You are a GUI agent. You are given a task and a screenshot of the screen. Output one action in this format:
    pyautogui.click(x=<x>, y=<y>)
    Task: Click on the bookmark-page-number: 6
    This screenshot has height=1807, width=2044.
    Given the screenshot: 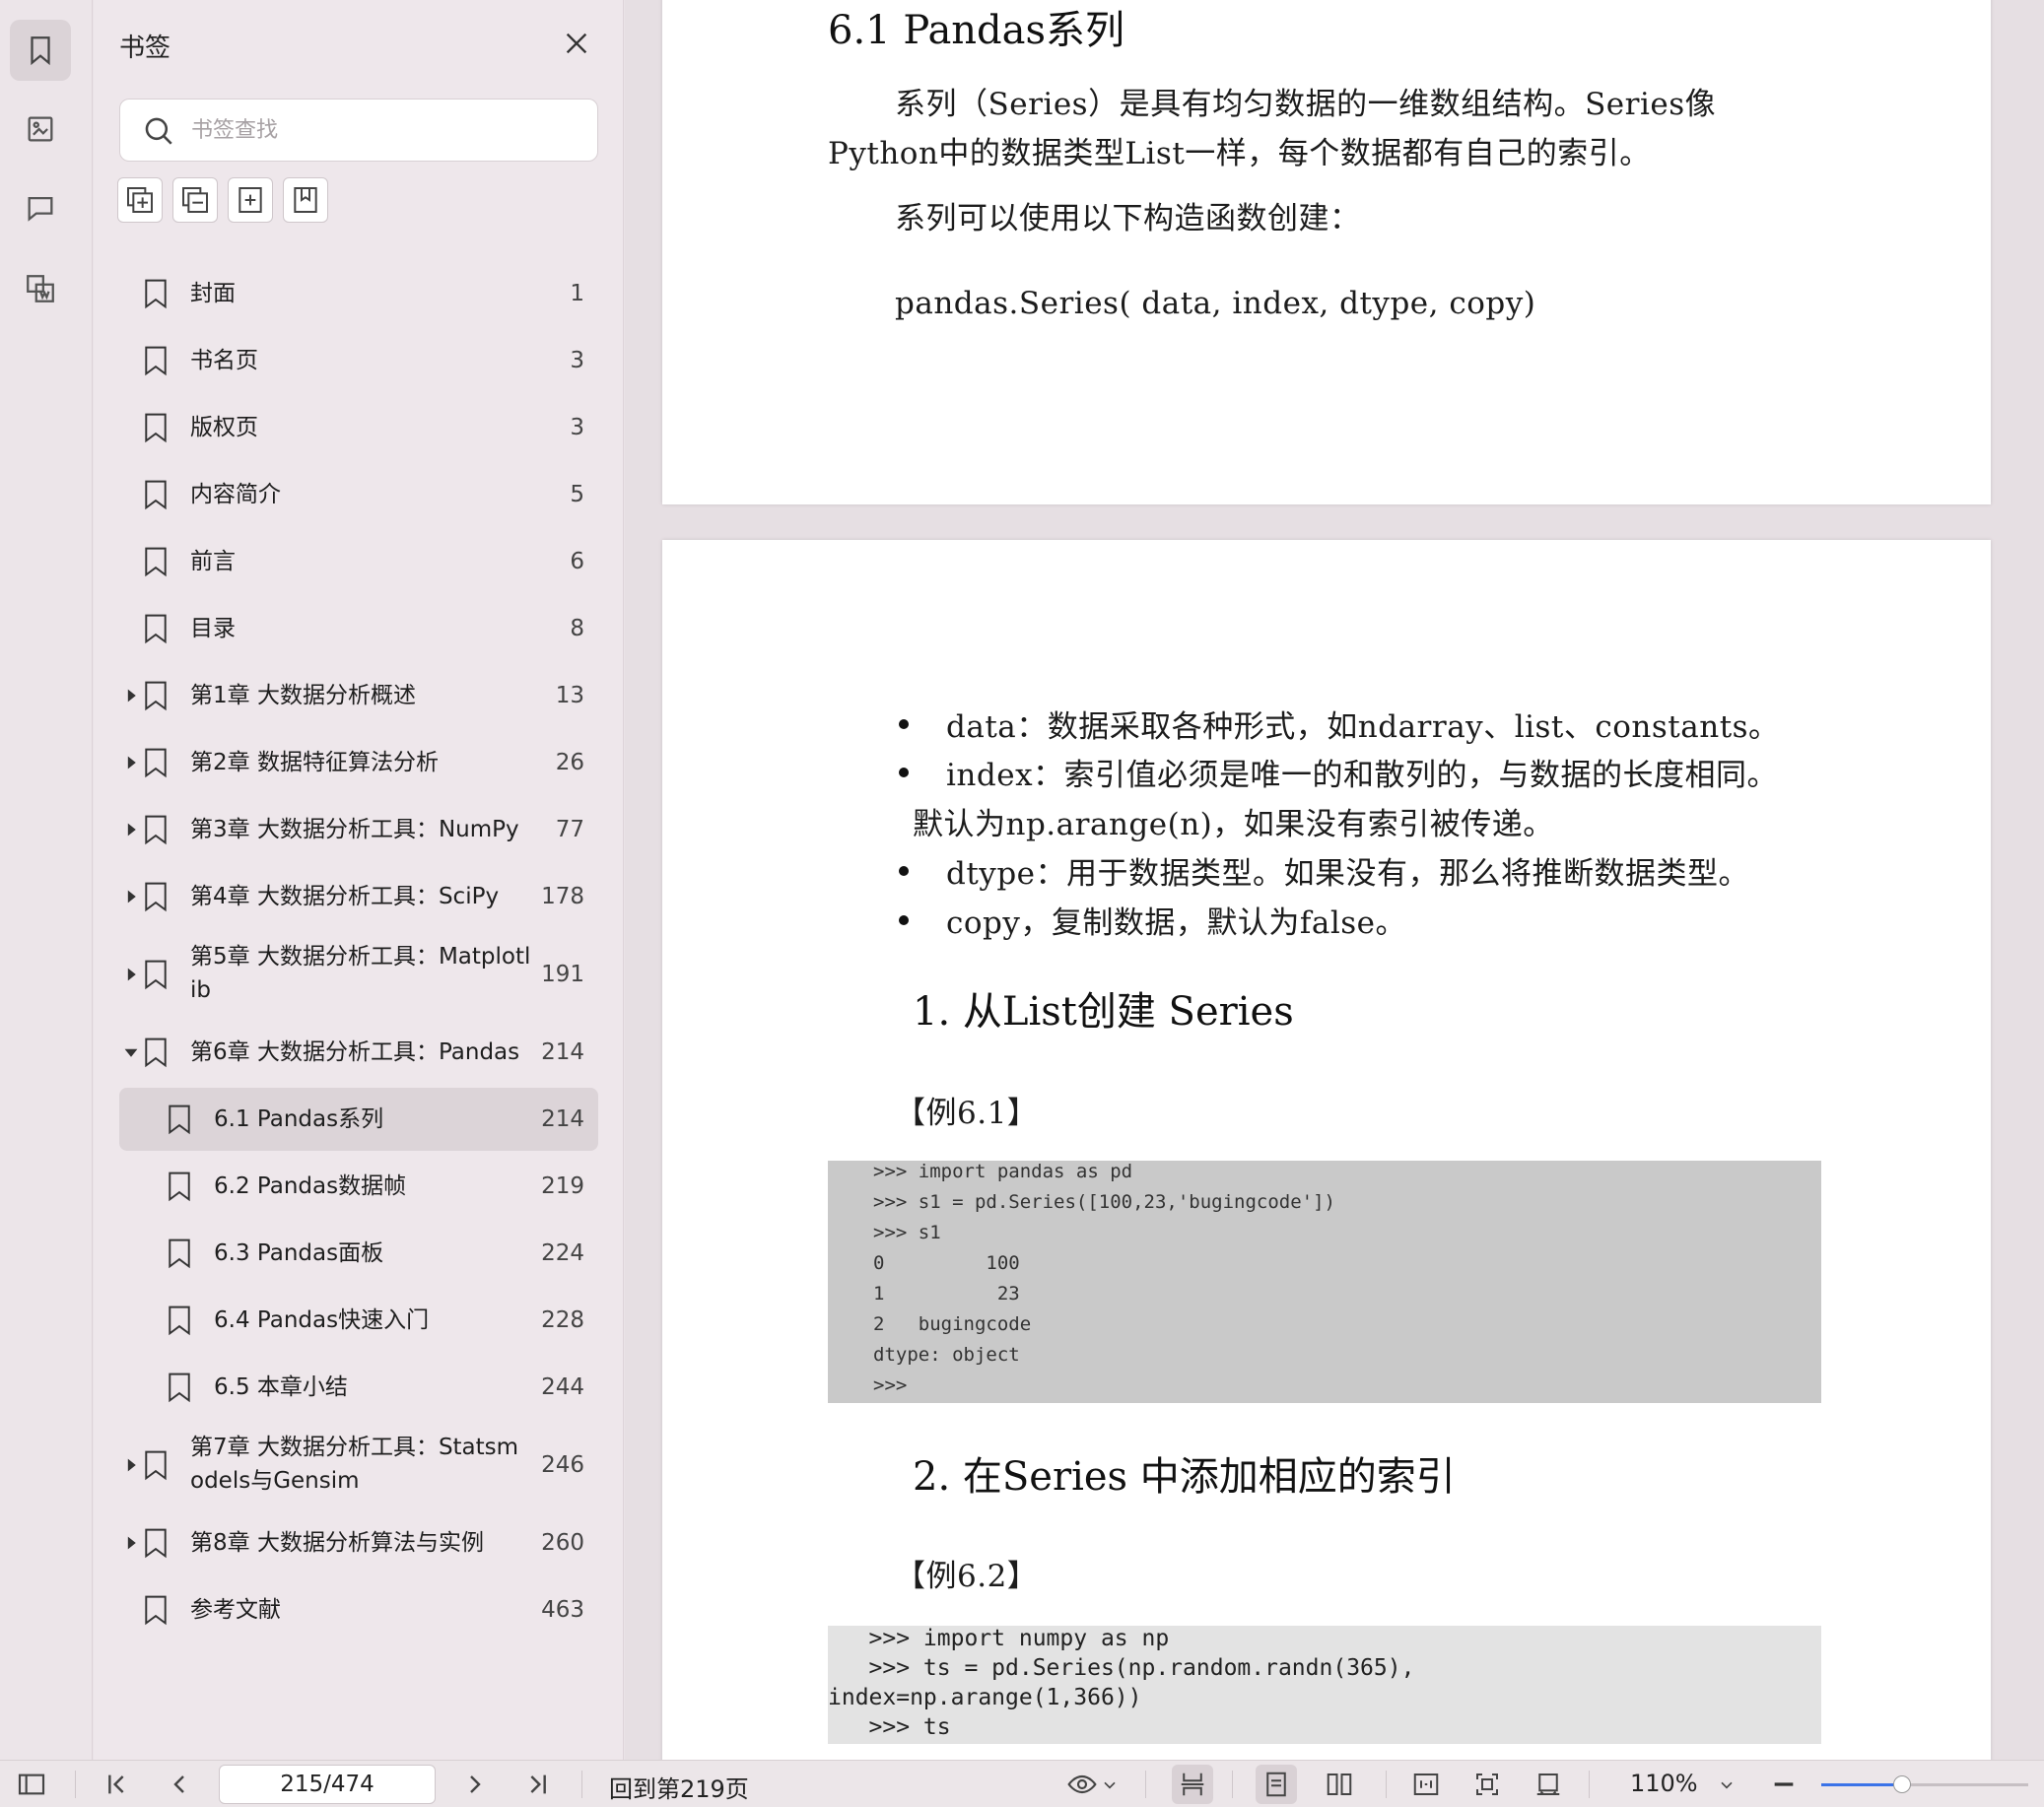 What is the action you would take?
    pyautogui.click(x=577, y=561)
    